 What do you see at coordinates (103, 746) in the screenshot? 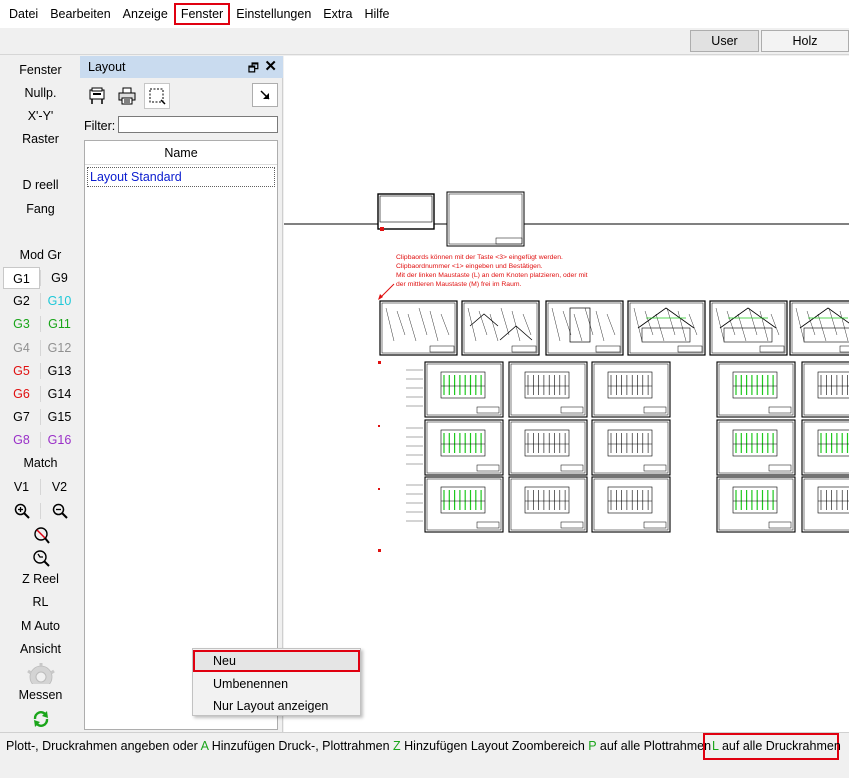
I see `status-part: Plott-, Druckrahmen angeben oder` at bounding box center [103, 746].